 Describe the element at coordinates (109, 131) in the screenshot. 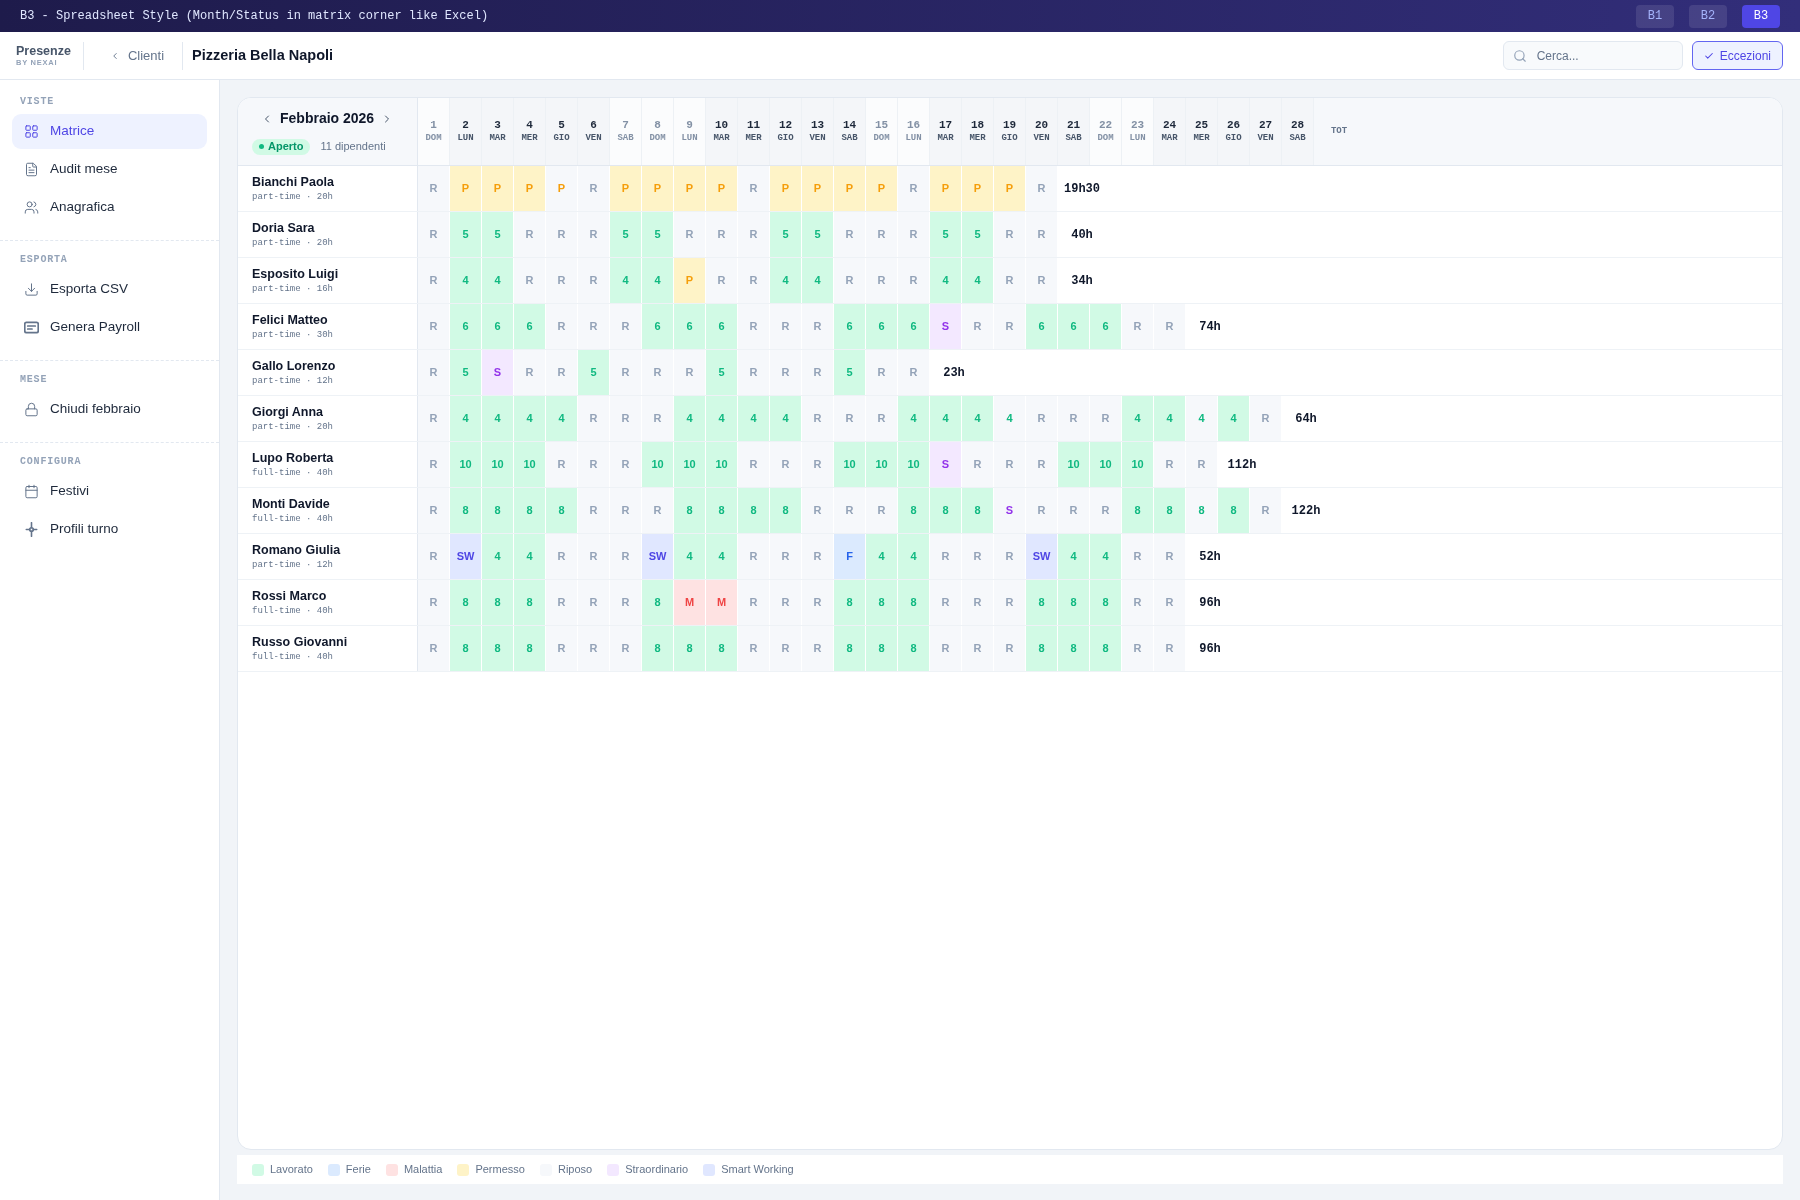

I see `sidebar-item: Matrice` at that location.